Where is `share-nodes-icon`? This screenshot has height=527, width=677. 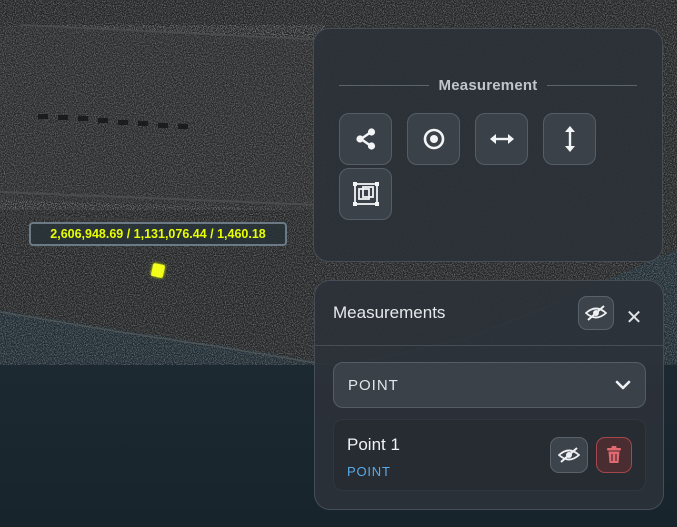 share-nodes-icon is located at coordinates (365, 139).